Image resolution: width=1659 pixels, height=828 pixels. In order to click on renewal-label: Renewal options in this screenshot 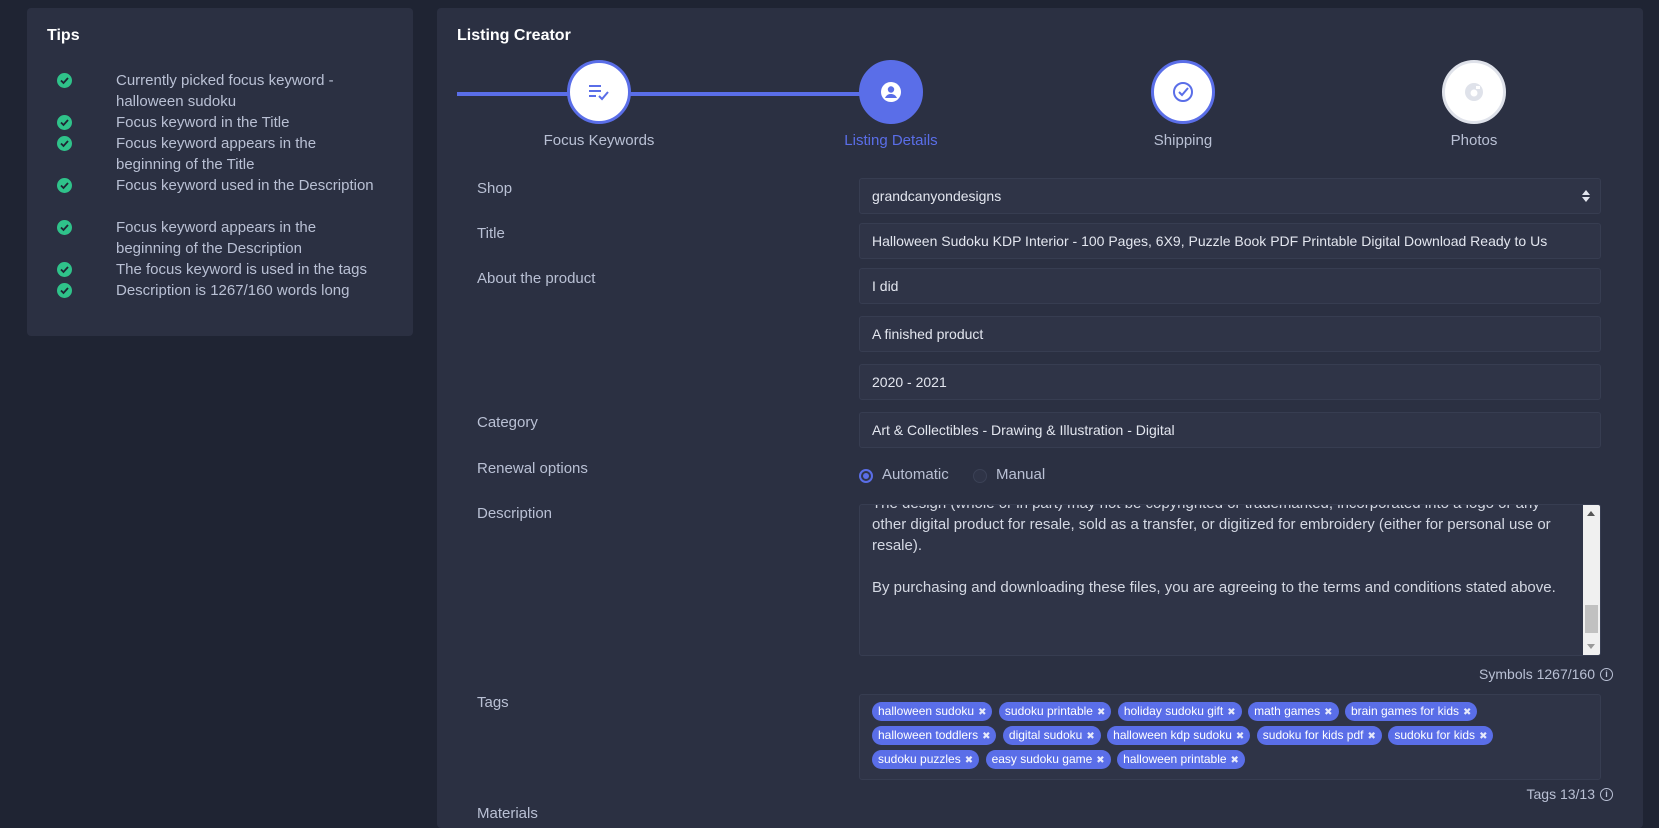, I will do `click(532, 468)`.